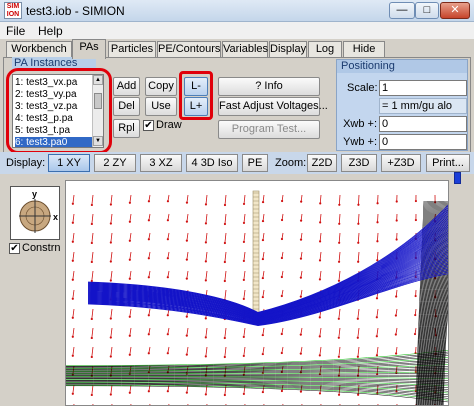  What do you see at coordinates (14, 248) in the screenshot?
I see `constrain-checkbox: ✔` at bounding box center [14, 248].